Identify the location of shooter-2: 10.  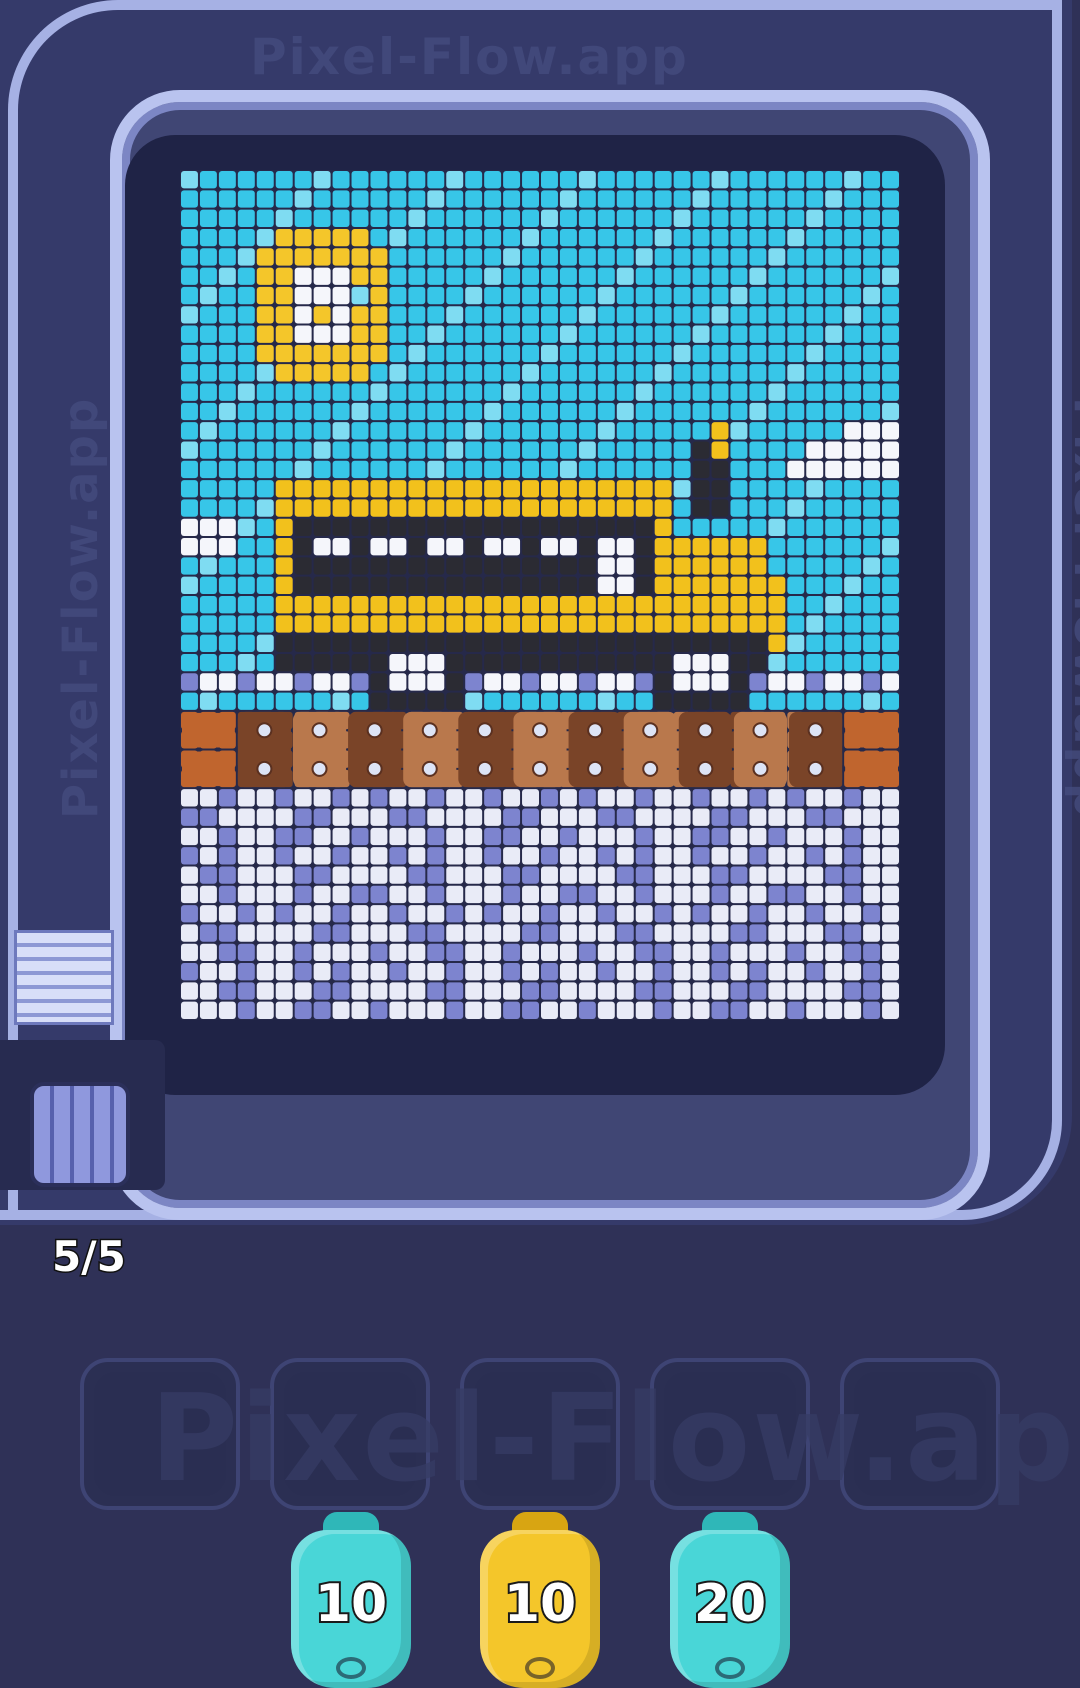
(540, 1600).